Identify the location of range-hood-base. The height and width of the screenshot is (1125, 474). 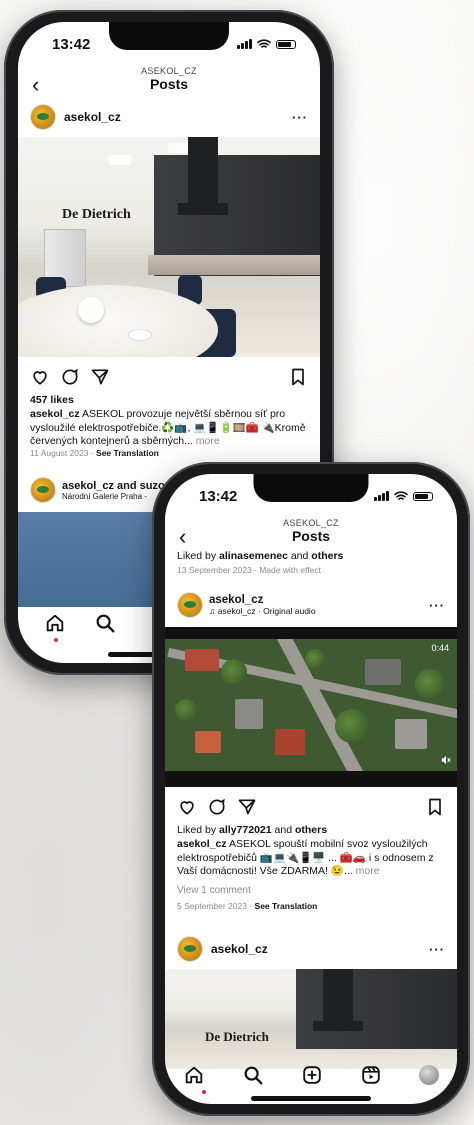
(338, 1026).